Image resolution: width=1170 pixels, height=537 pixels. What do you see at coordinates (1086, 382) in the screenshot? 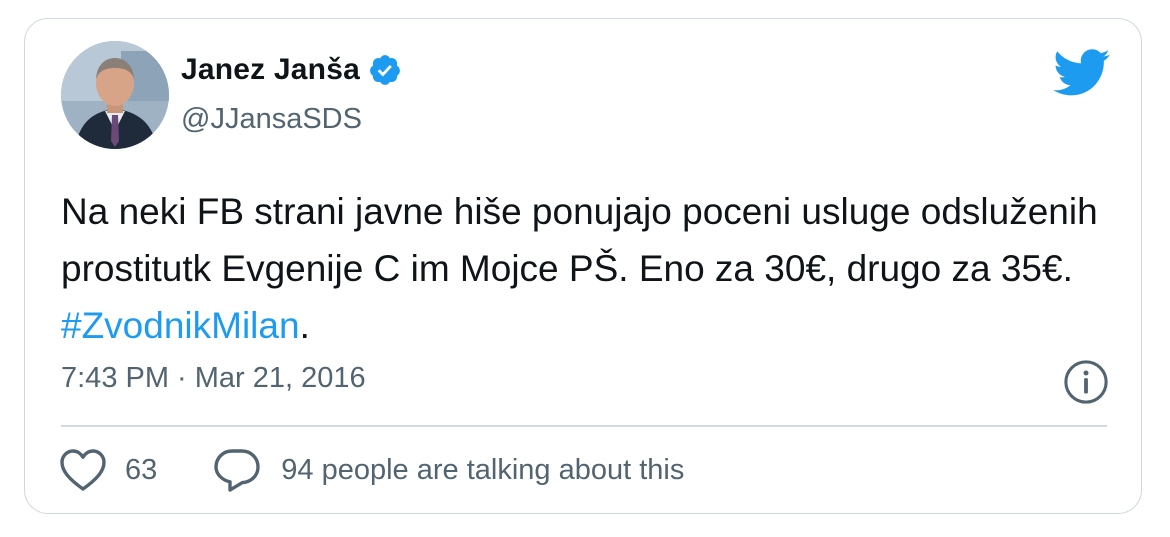
I see `info-icon` at bounding box center [1086, 382].